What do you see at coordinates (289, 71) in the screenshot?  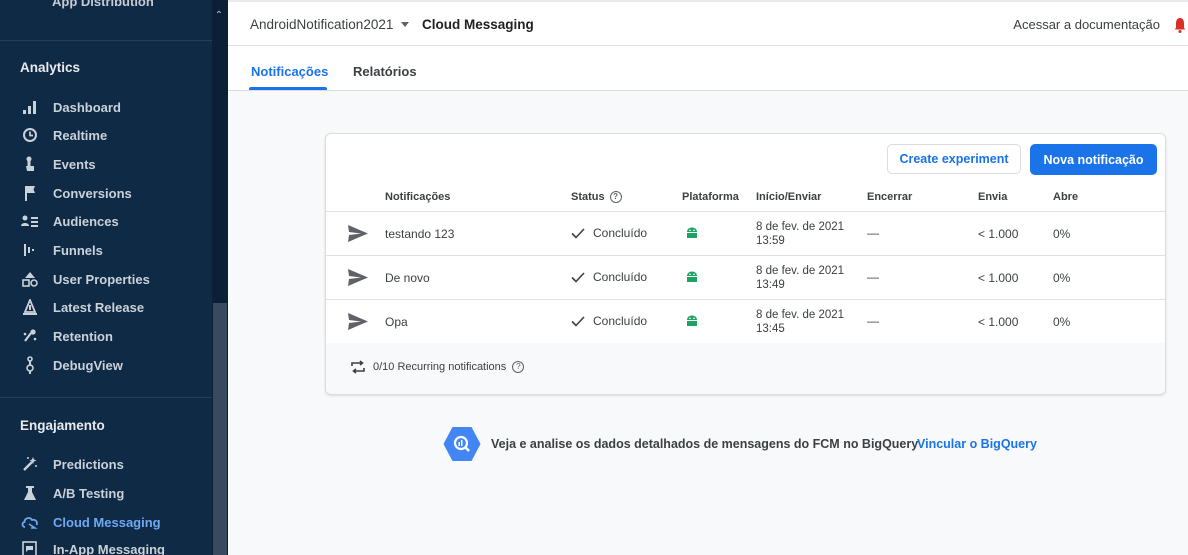 I see `tab-notificacoes: Notificações` at bounding box center [289, 71].